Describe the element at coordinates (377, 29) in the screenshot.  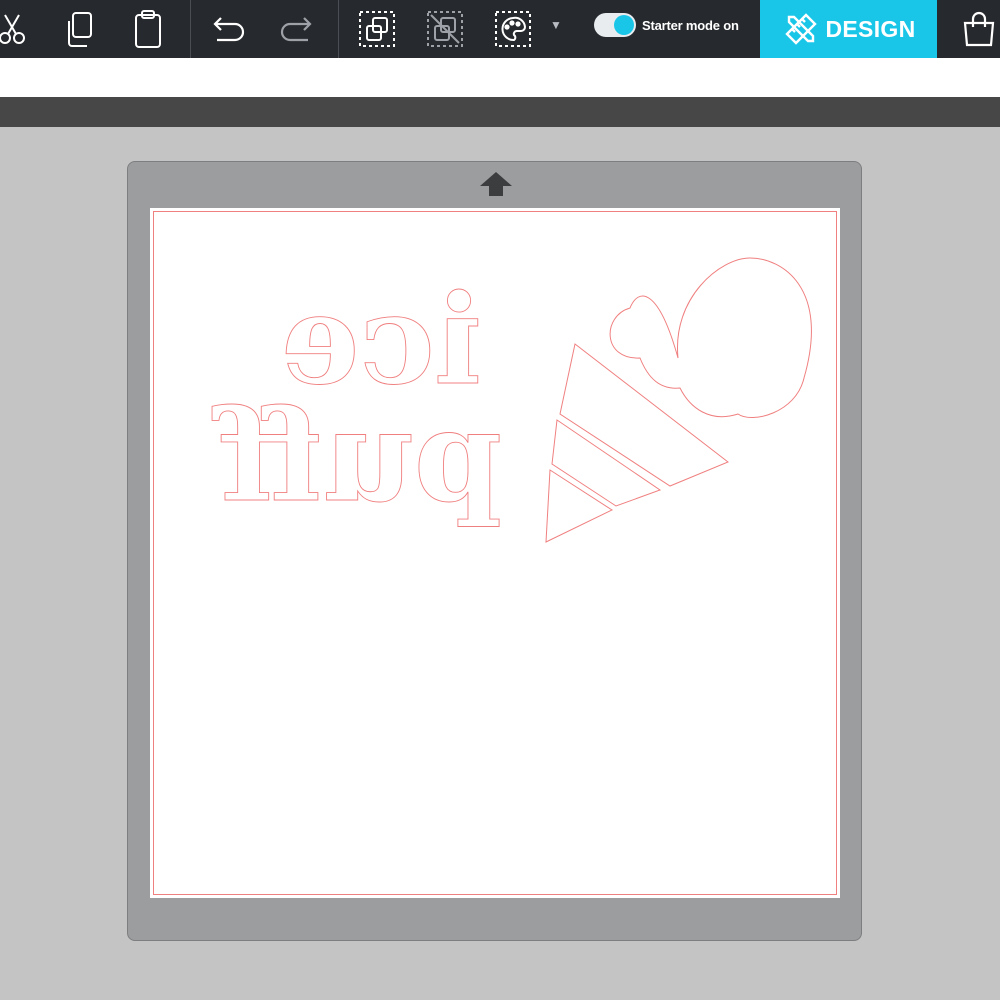
I see `attach-icon` at that location.